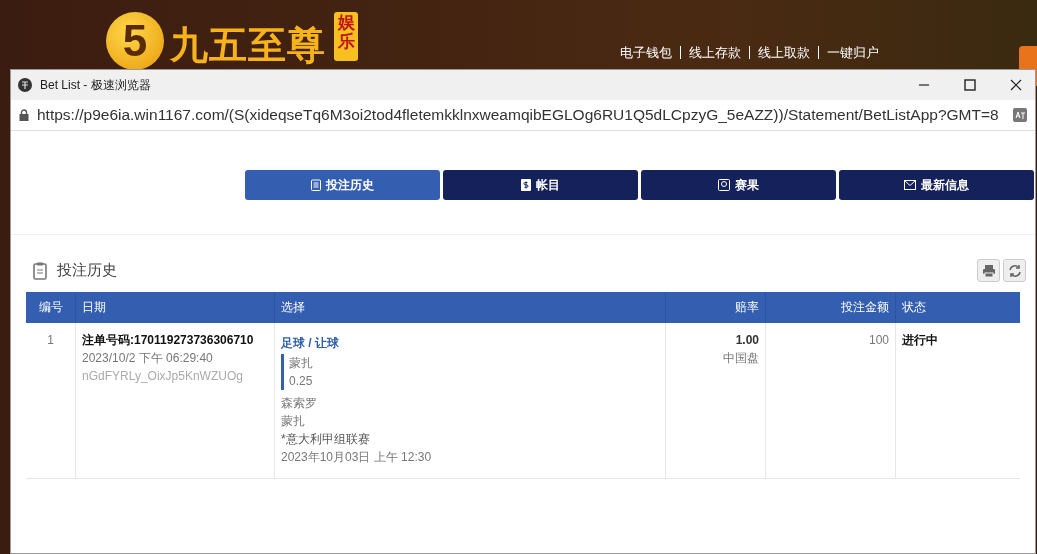  Describe the element at coordinates (346, 37) in the screenshot. I see `logo-badge: 娱乐` at that location.